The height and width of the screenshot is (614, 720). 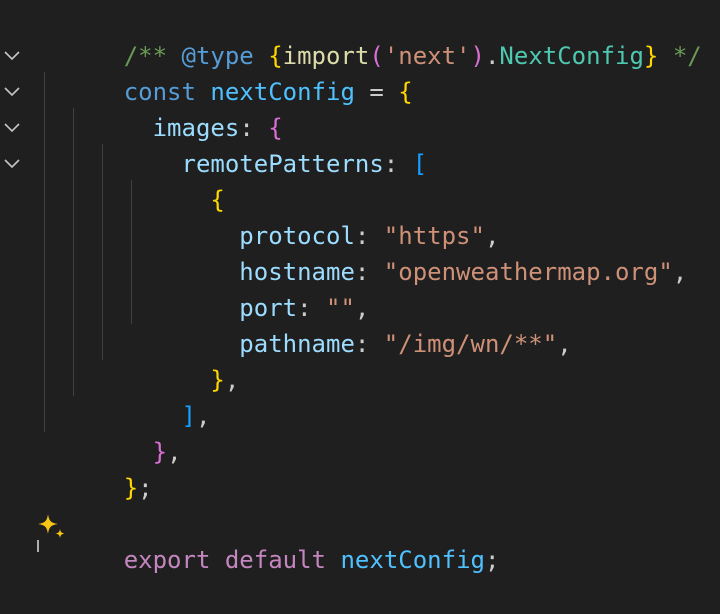 I want to click on code-line-3: images: {, so click(x=360, y=108).